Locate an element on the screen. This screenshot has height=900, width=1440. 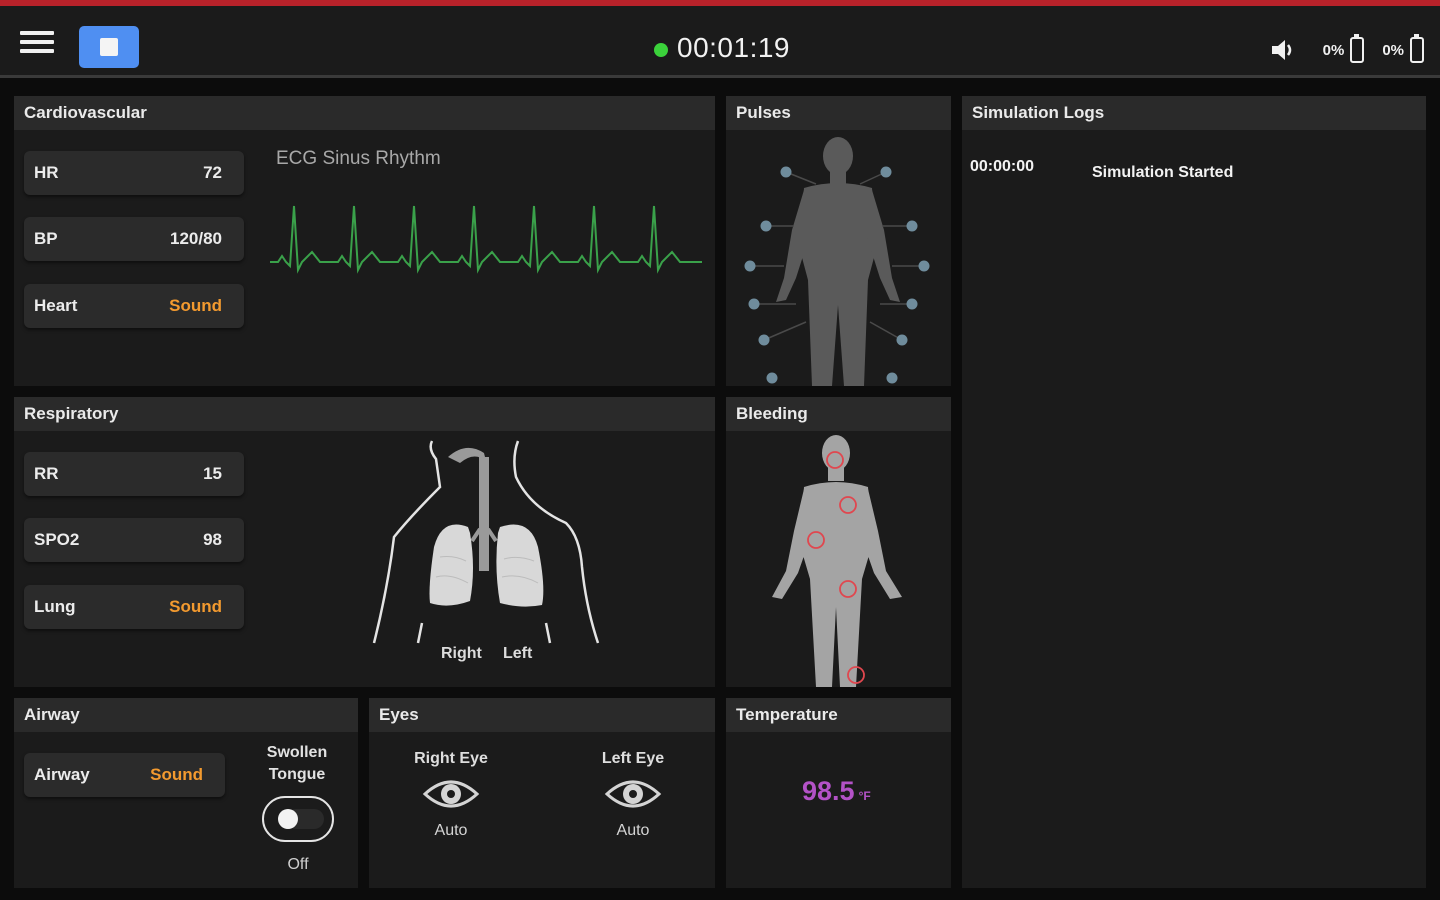
ecg-waveform is located at coordinates (486, 239).